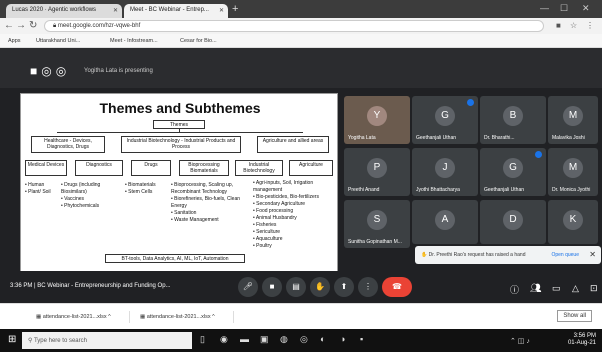 Image resolution: width=602 pixels, height=352 pixels. I want to click on system-clock: 3:56 PM 01-Aug-21, so click(582, 340).